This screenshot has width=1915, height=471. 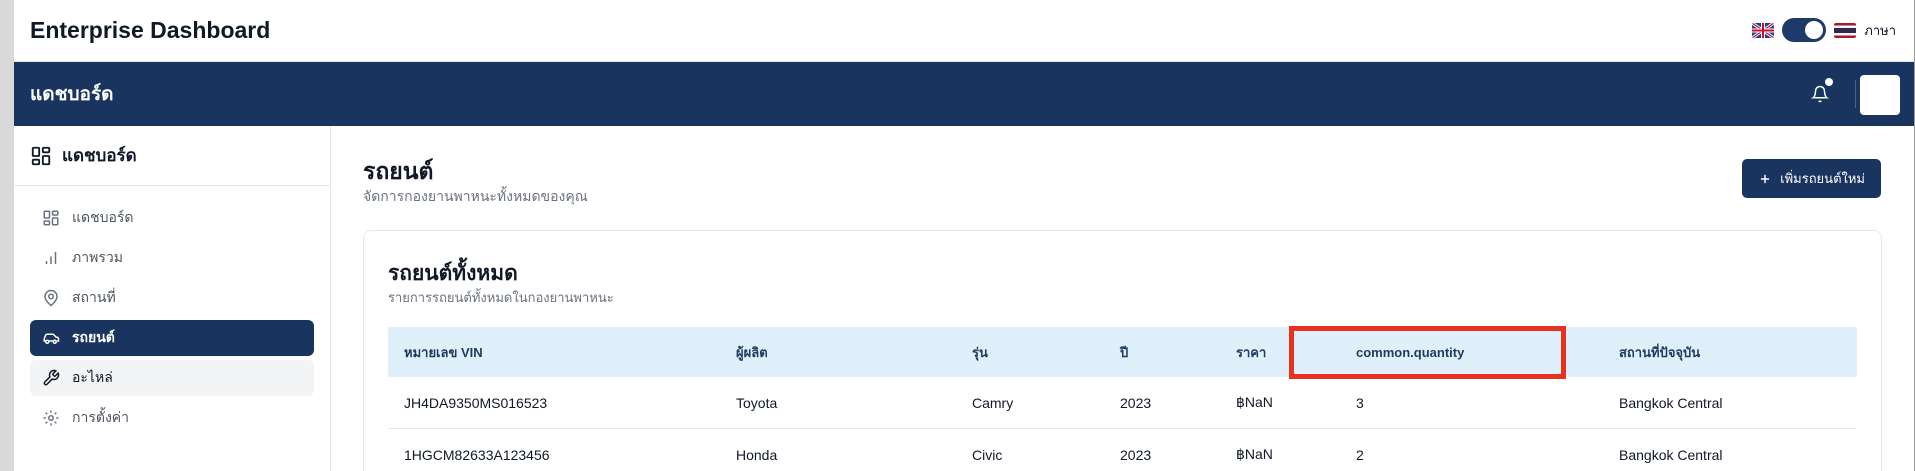 I want to click on sidebar-item-settings: การตั้งค่า, so click(x=172, y=418).